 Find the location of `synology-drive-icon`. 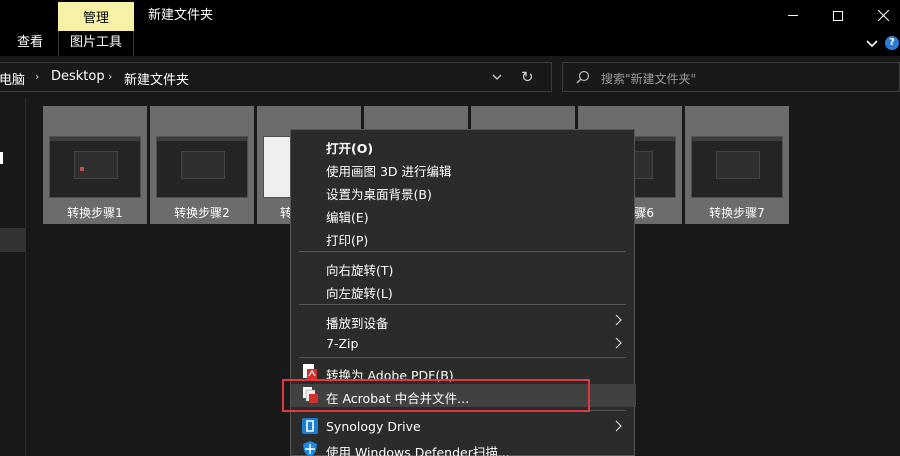

synology-drive-icon is located at coordinates (310, 426).